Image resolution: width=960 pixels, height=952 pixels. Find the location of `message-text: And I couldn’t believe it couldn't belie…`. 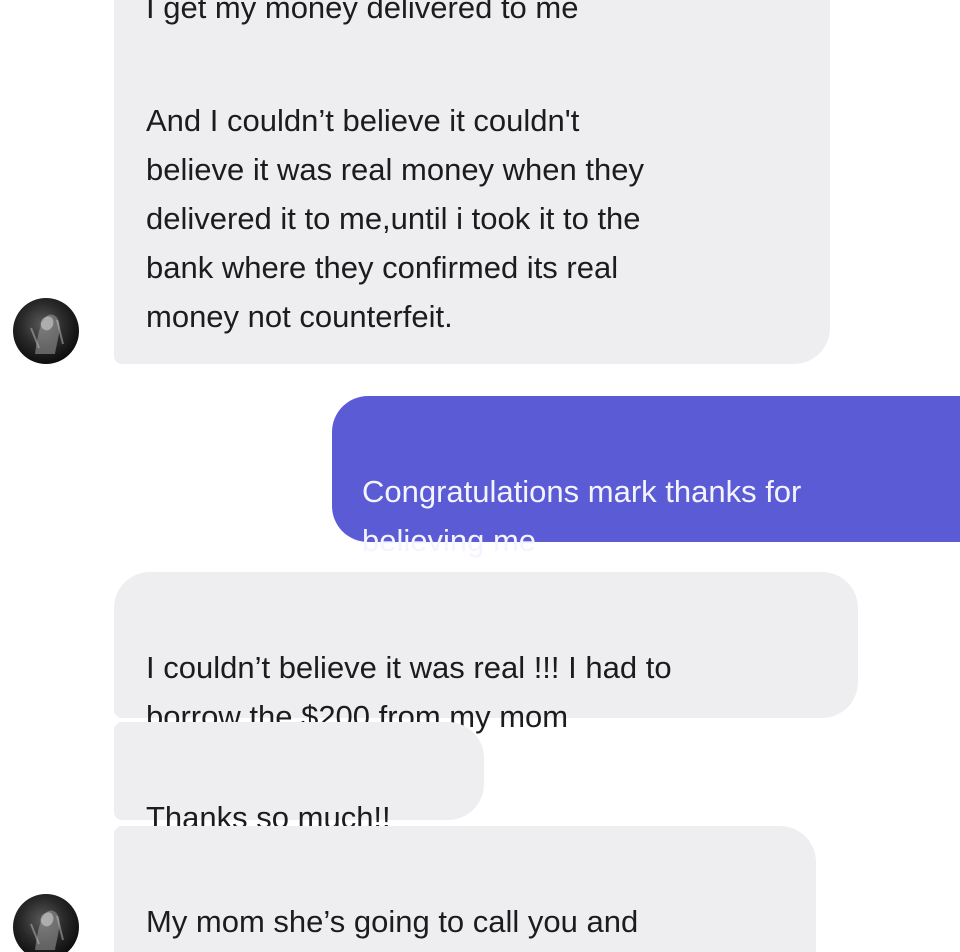

message-text: And I couldn’t believe it couldn't belie… is located at coordinates (395, 218).